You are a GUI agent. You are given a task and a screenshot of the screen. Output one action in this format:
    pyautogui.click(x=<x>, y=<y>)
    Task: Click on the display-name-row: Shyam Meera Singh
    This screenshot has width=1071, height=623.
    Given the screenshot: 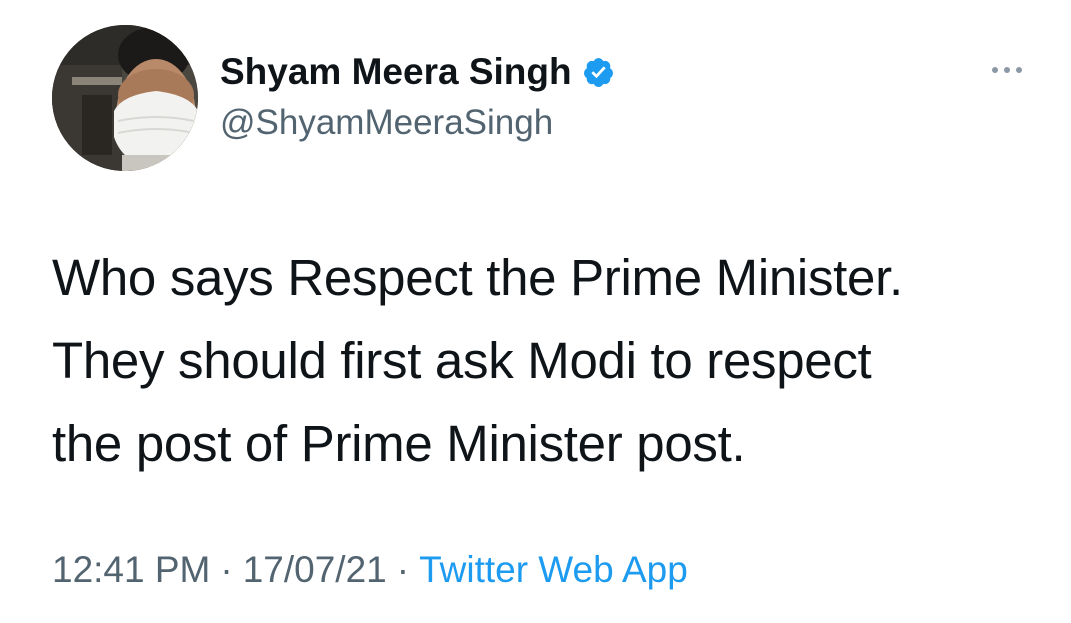 What is the action you would take?
    pyautogui.click(x=417, y=72)
    